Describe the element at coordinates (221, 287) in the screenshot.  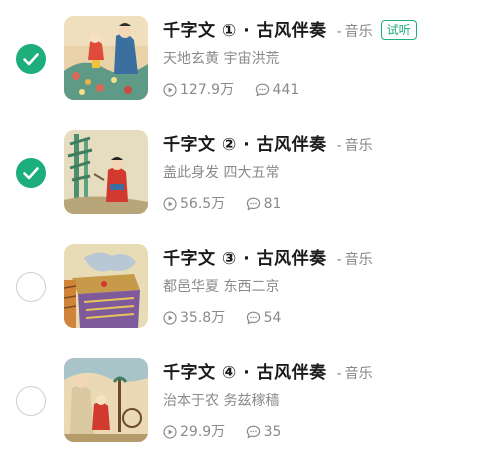
I see `track-subtitle: 都邑华夏 东西二京` at that location.